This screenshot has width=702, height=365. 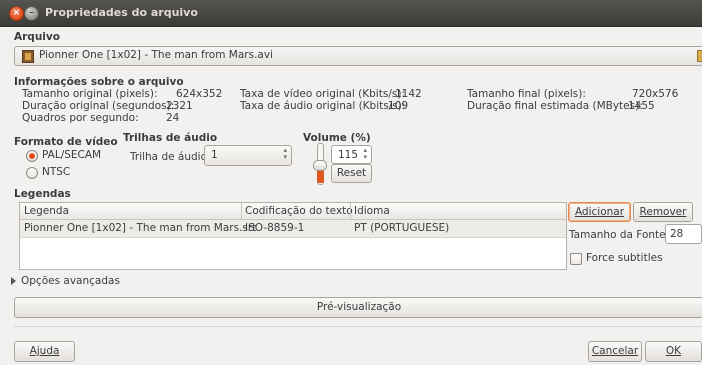 I want to click on remove-subtitle-button: Remover, so click(x=663, y=212).